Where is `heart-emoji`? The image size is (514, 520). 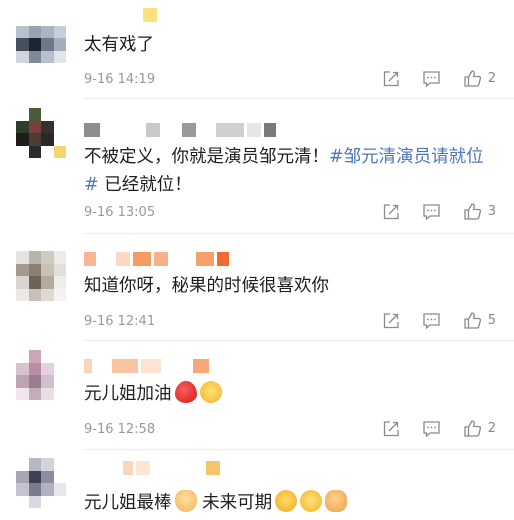 heart-emoji is located at coordinates (185, 392).